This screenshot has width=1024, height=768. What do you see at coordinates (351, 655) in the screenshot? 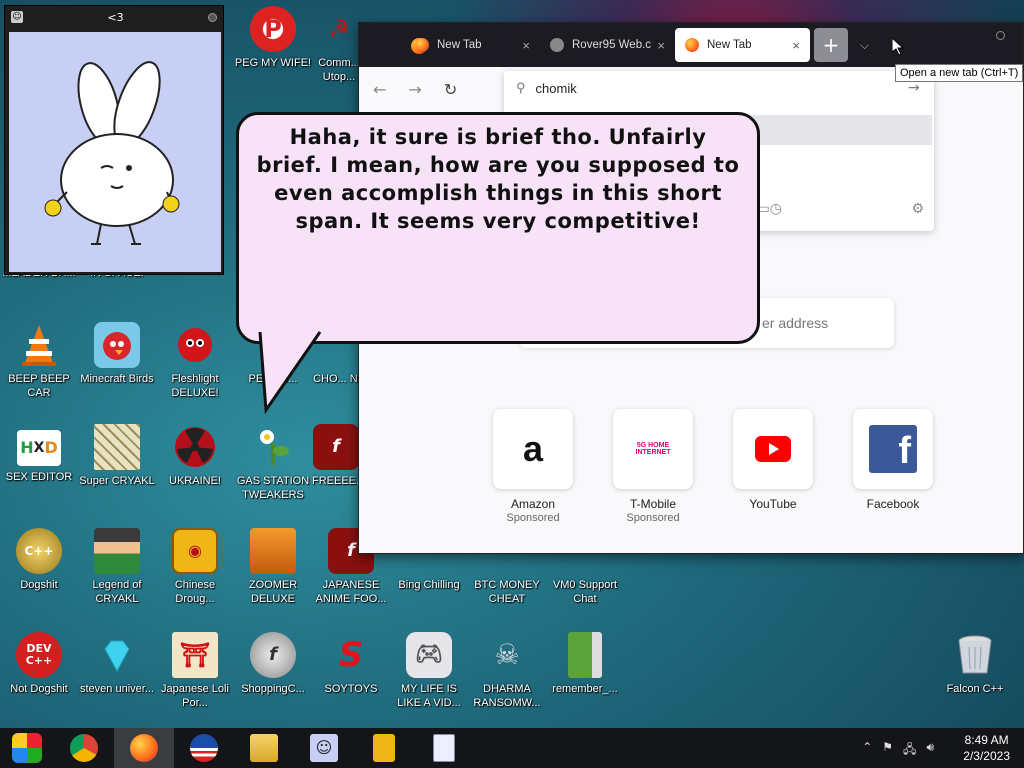
I see `red-s-icon: S` at bounding box center [351, 655].